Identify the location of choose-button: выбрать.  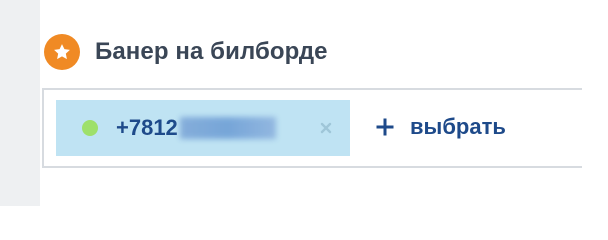
(441, 127).